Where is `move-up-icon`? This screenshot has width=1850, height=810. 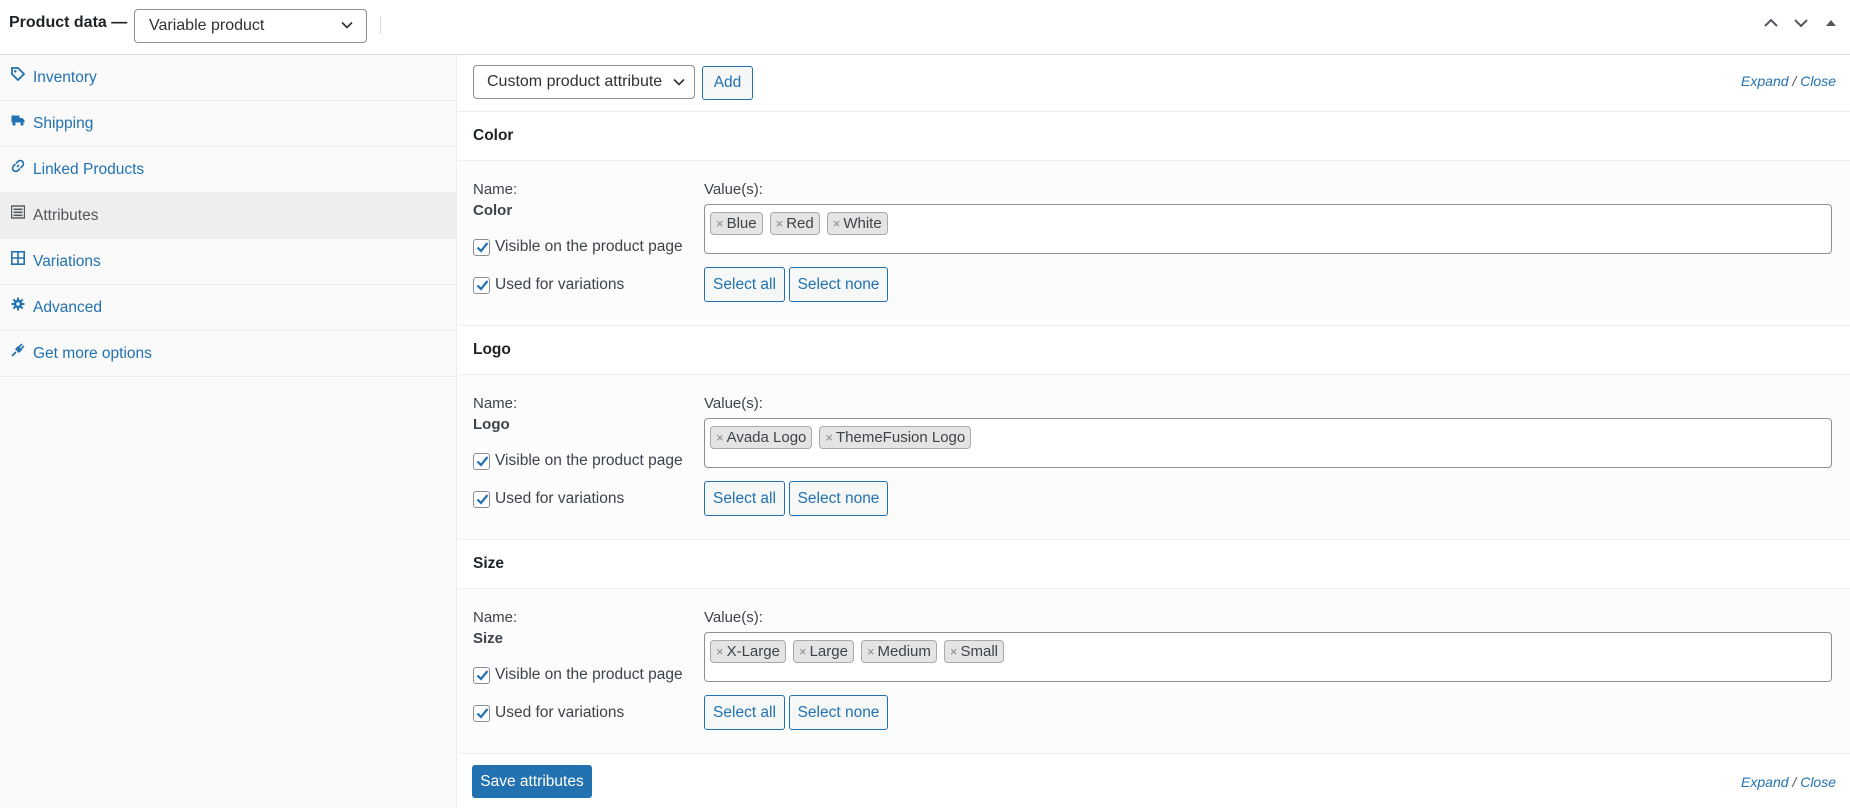
move-up-icon is located at coordinates (1771, 23).